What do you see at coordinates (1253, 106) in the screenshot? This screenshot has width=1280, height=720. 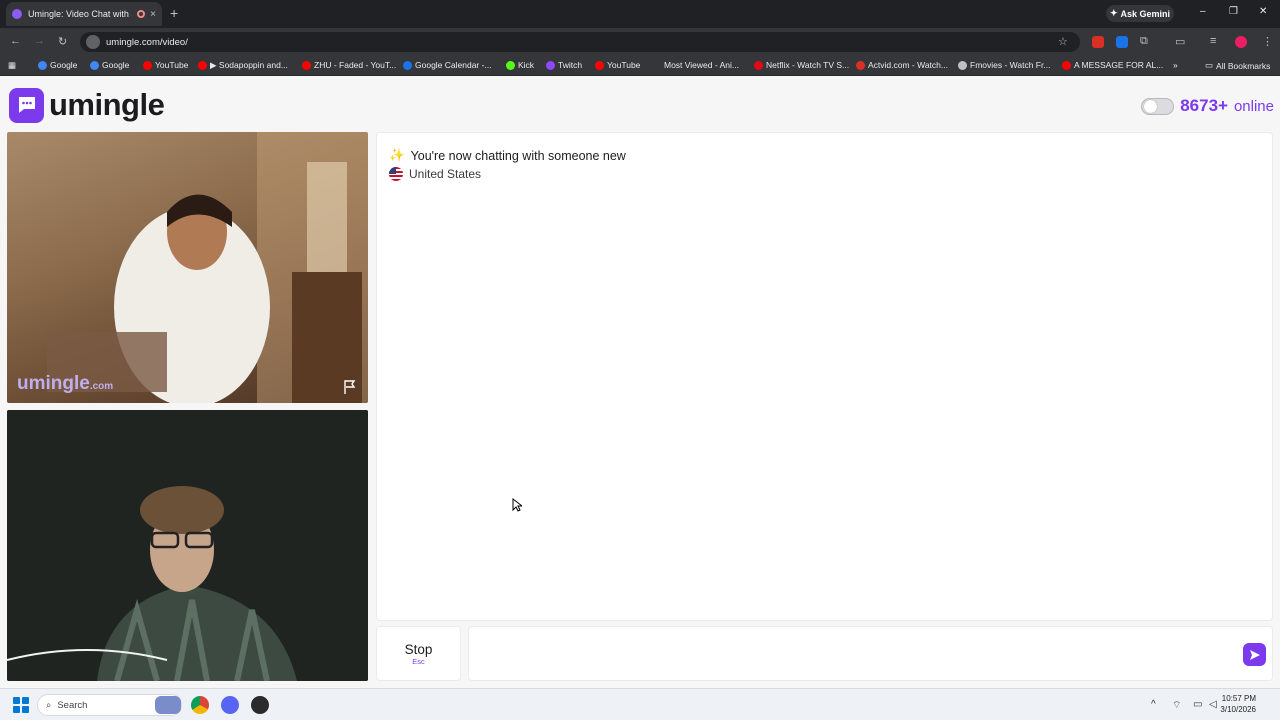 I see `online-label: online` at bounding box center [1253, 106].